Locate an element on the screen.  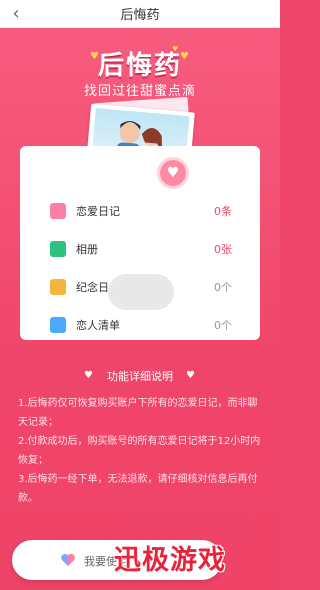
watermark: 迅极游戏 is located at coordinates (170, 560).